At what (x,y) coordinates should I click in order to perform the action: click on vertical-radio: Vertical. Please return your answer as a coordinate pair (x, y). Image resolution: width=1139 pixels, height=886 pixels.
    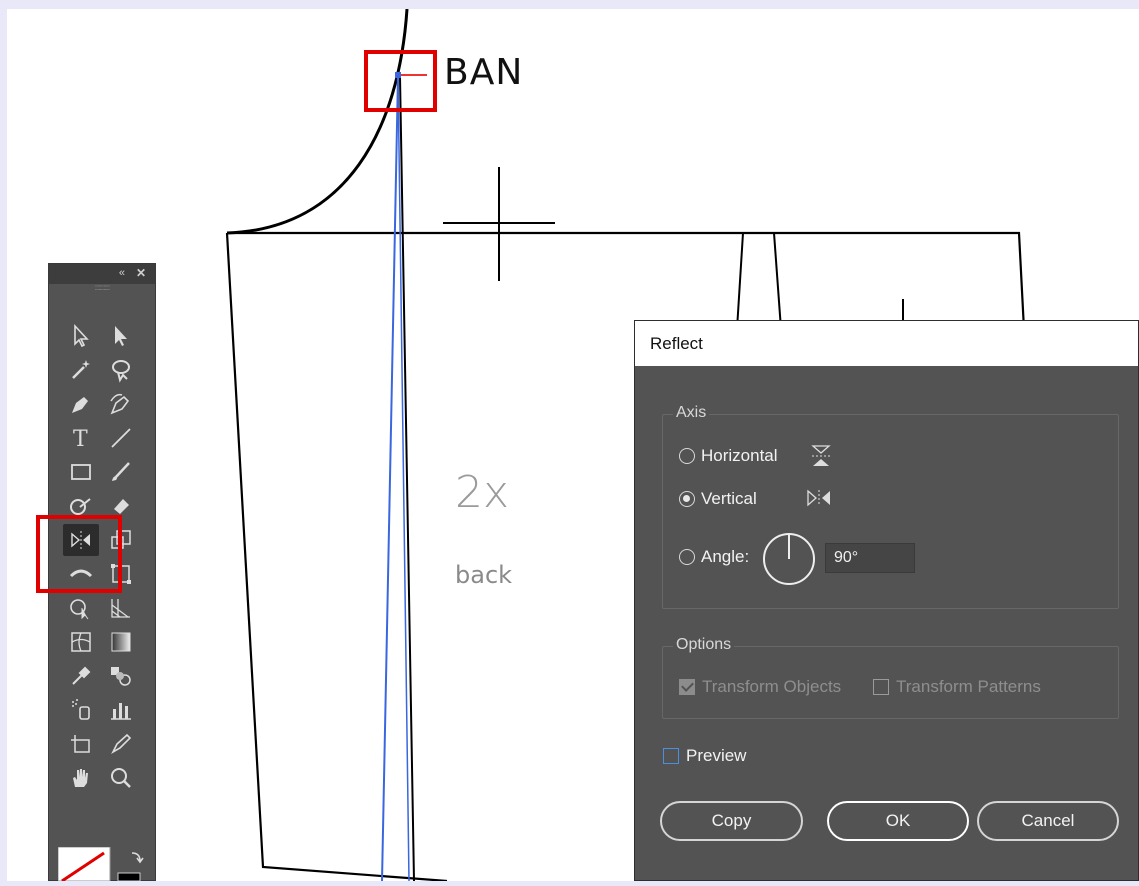
    Looking at the image, I should click on (718, 499).